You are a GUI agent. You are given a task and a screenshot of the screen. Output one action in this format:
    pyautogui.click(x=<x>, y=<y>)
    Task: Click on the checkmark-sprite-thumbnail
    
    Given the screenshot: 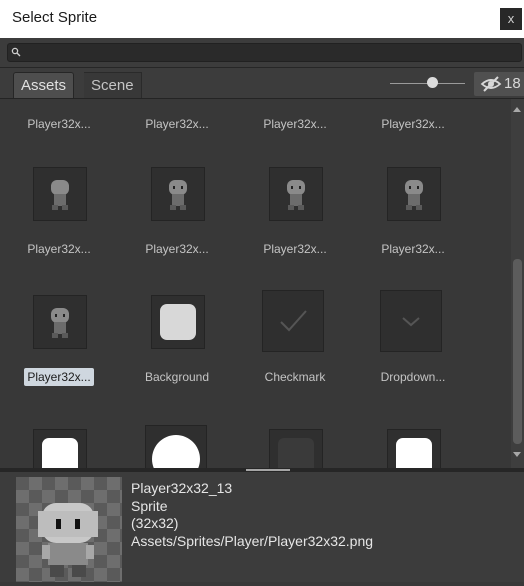 What is the action you would take?
    pyautogui.click(x=293, y=321)
    